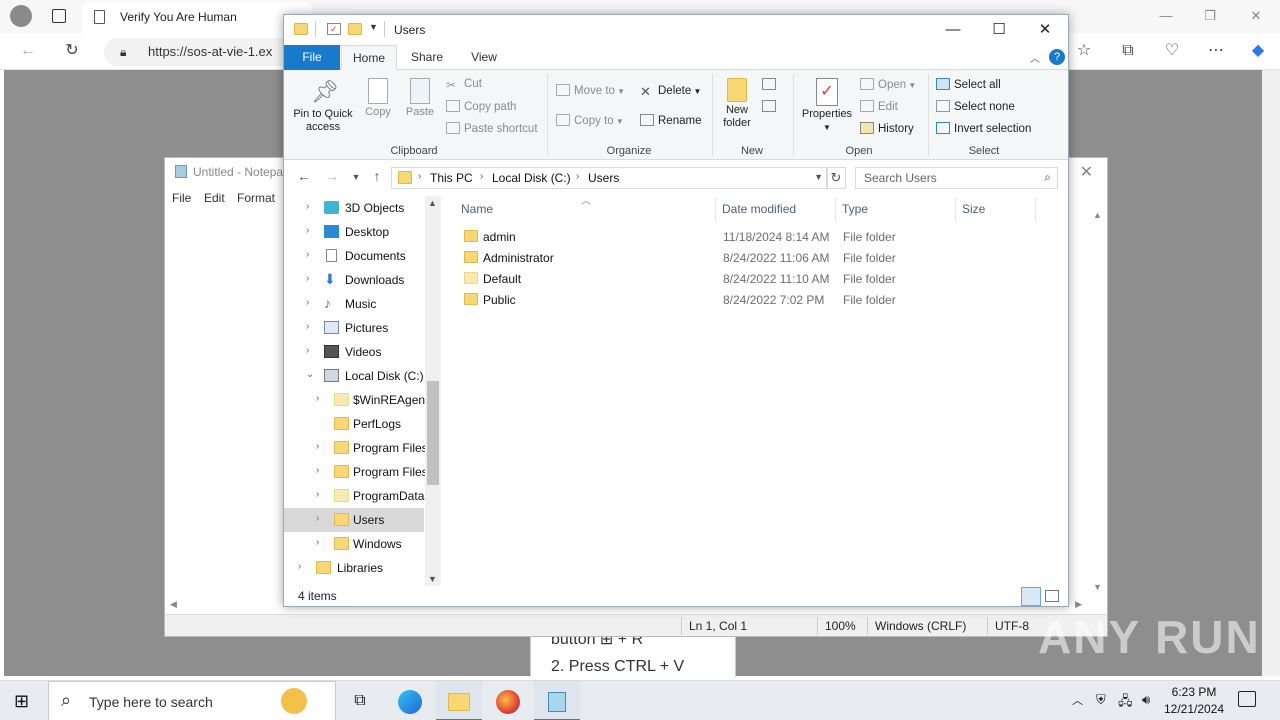 Image resolution: width=1280 pixels, height=720 pixels. I want to click on copy-to-button: Copy to ▼, so click(590, 120).